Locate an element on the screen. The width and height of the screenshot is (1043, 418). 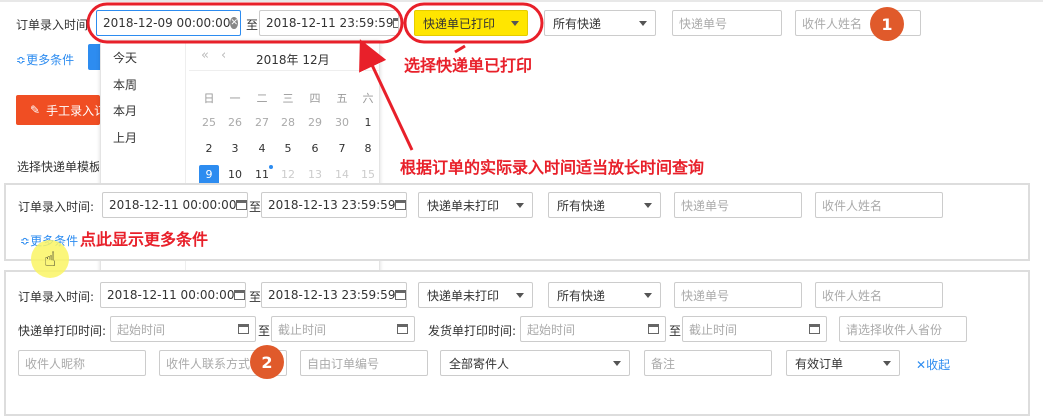
step-badge-2: 2 is located at coordinates (267, 362).